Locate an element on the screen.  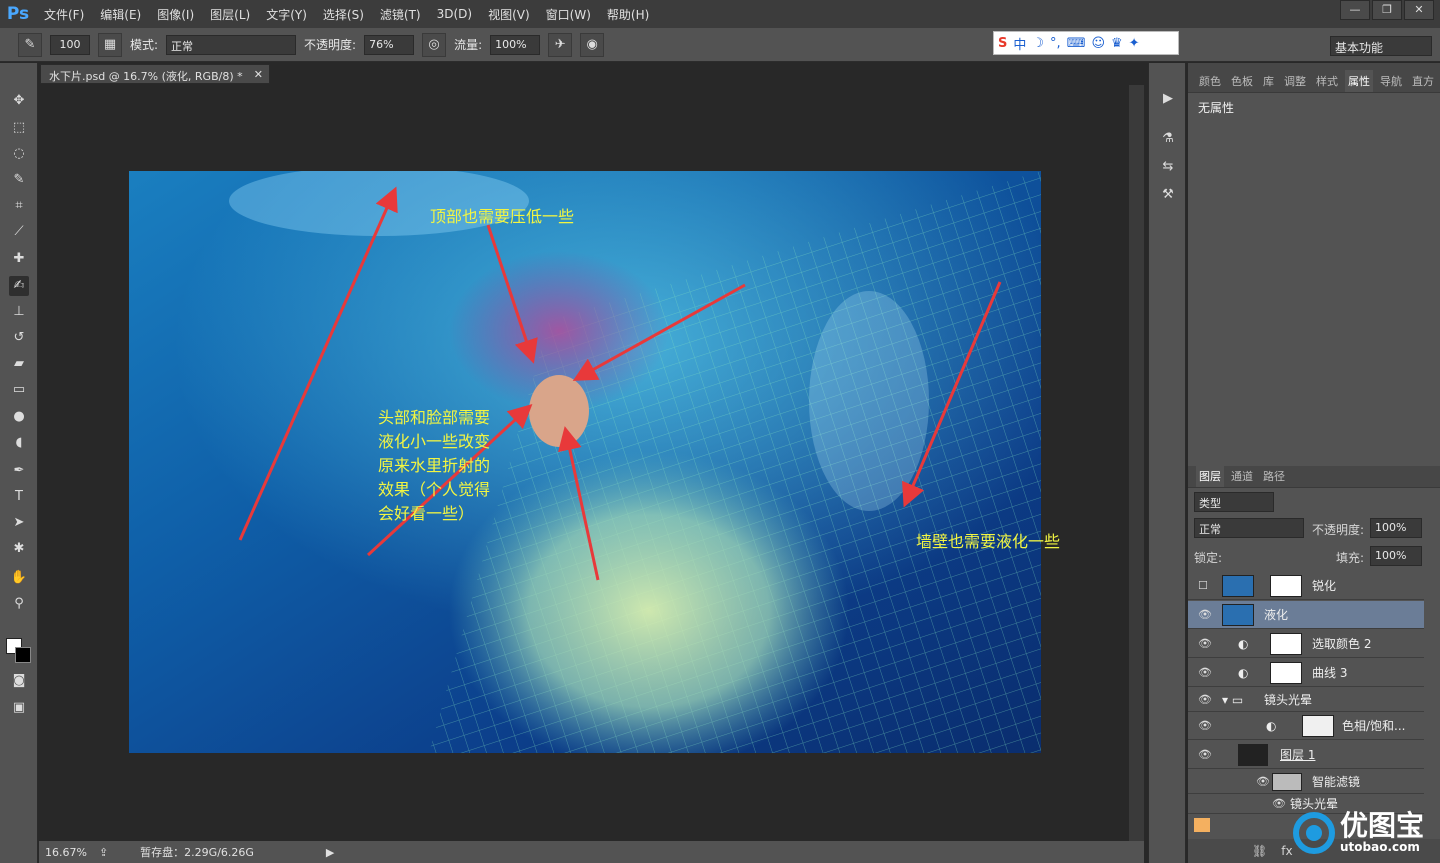
scratch-disk-info: 暂存盘：2.29G/6.26G is located at coordinates (197, 852).